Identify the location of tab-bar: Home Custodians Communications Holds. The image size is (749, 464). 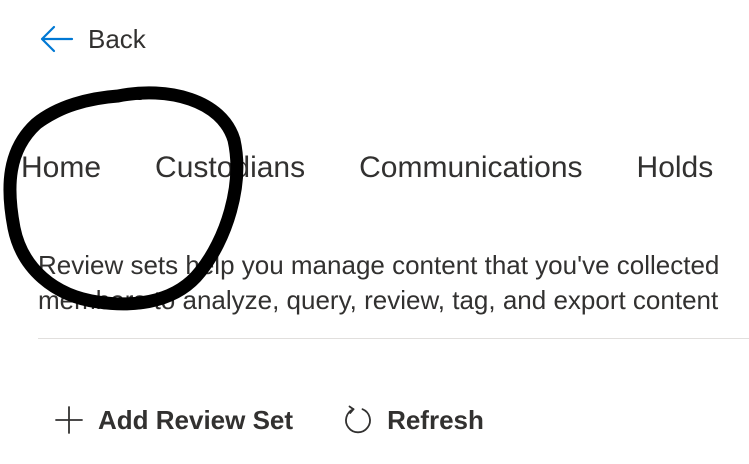
(367, 168).